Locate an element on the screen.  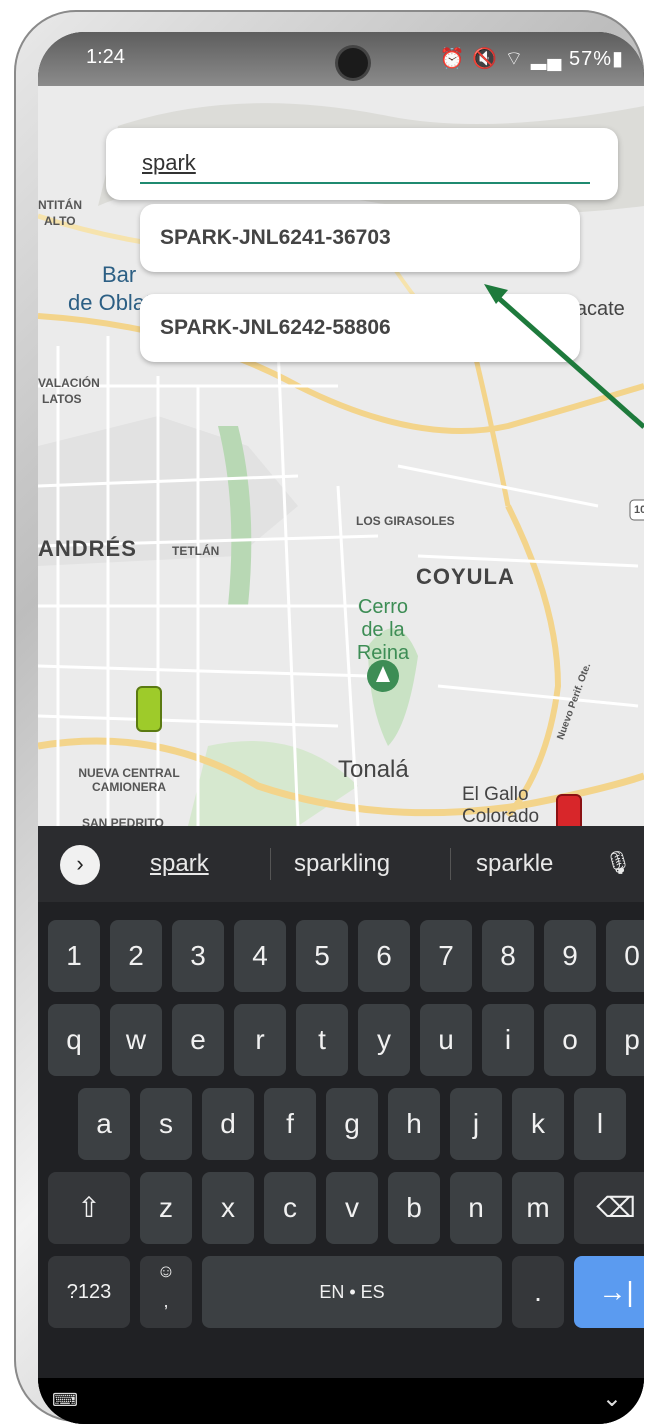
space-bar: EN • ES is located at coordinates (352, 1292).